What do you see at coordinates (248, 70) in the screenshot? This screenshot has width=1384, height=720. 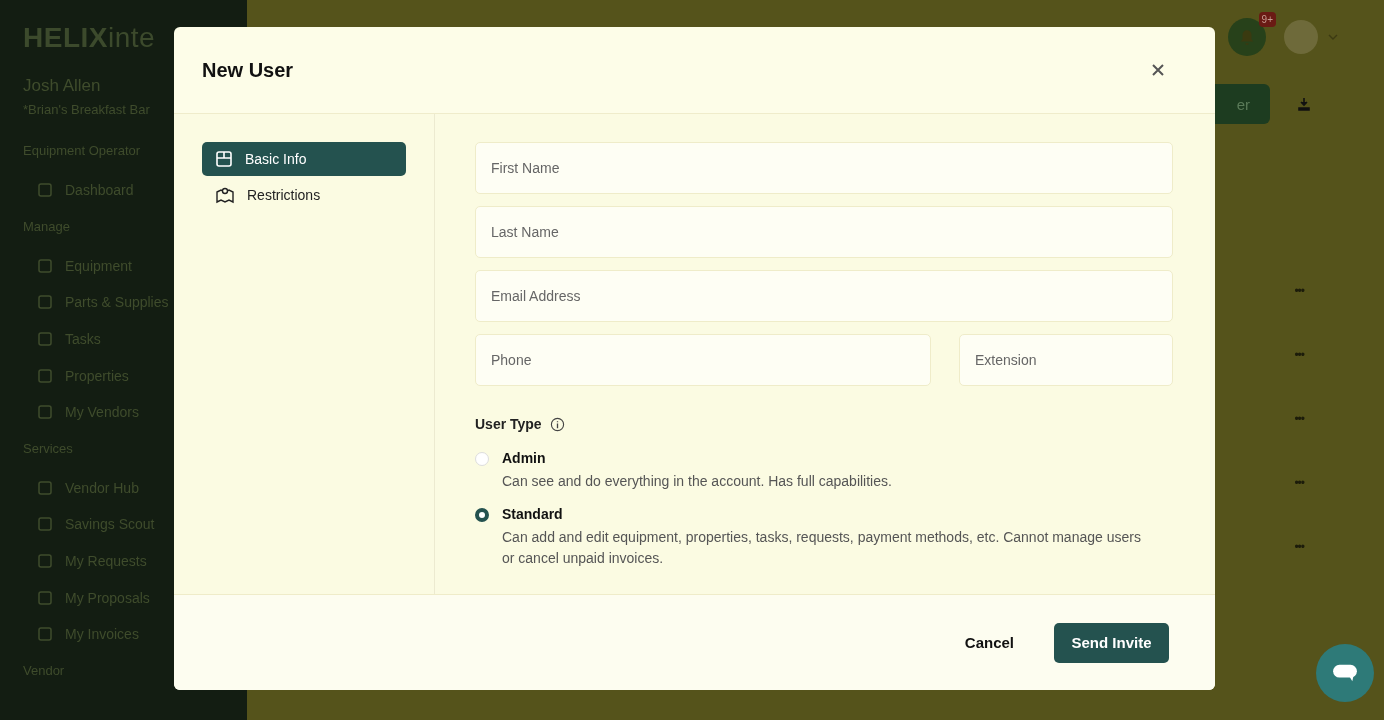 I see `dialog-title: New User` at bounding box center [248, 70].